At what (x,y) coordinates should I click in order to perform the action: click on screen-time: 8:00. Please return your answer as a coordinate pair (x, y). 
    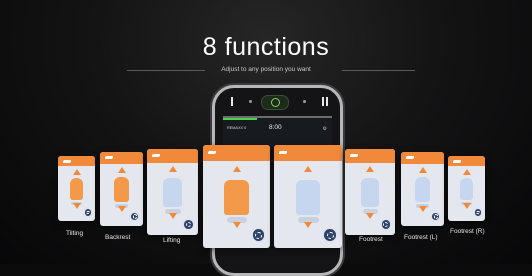
    Looking at the image, I should click on (275, 127).